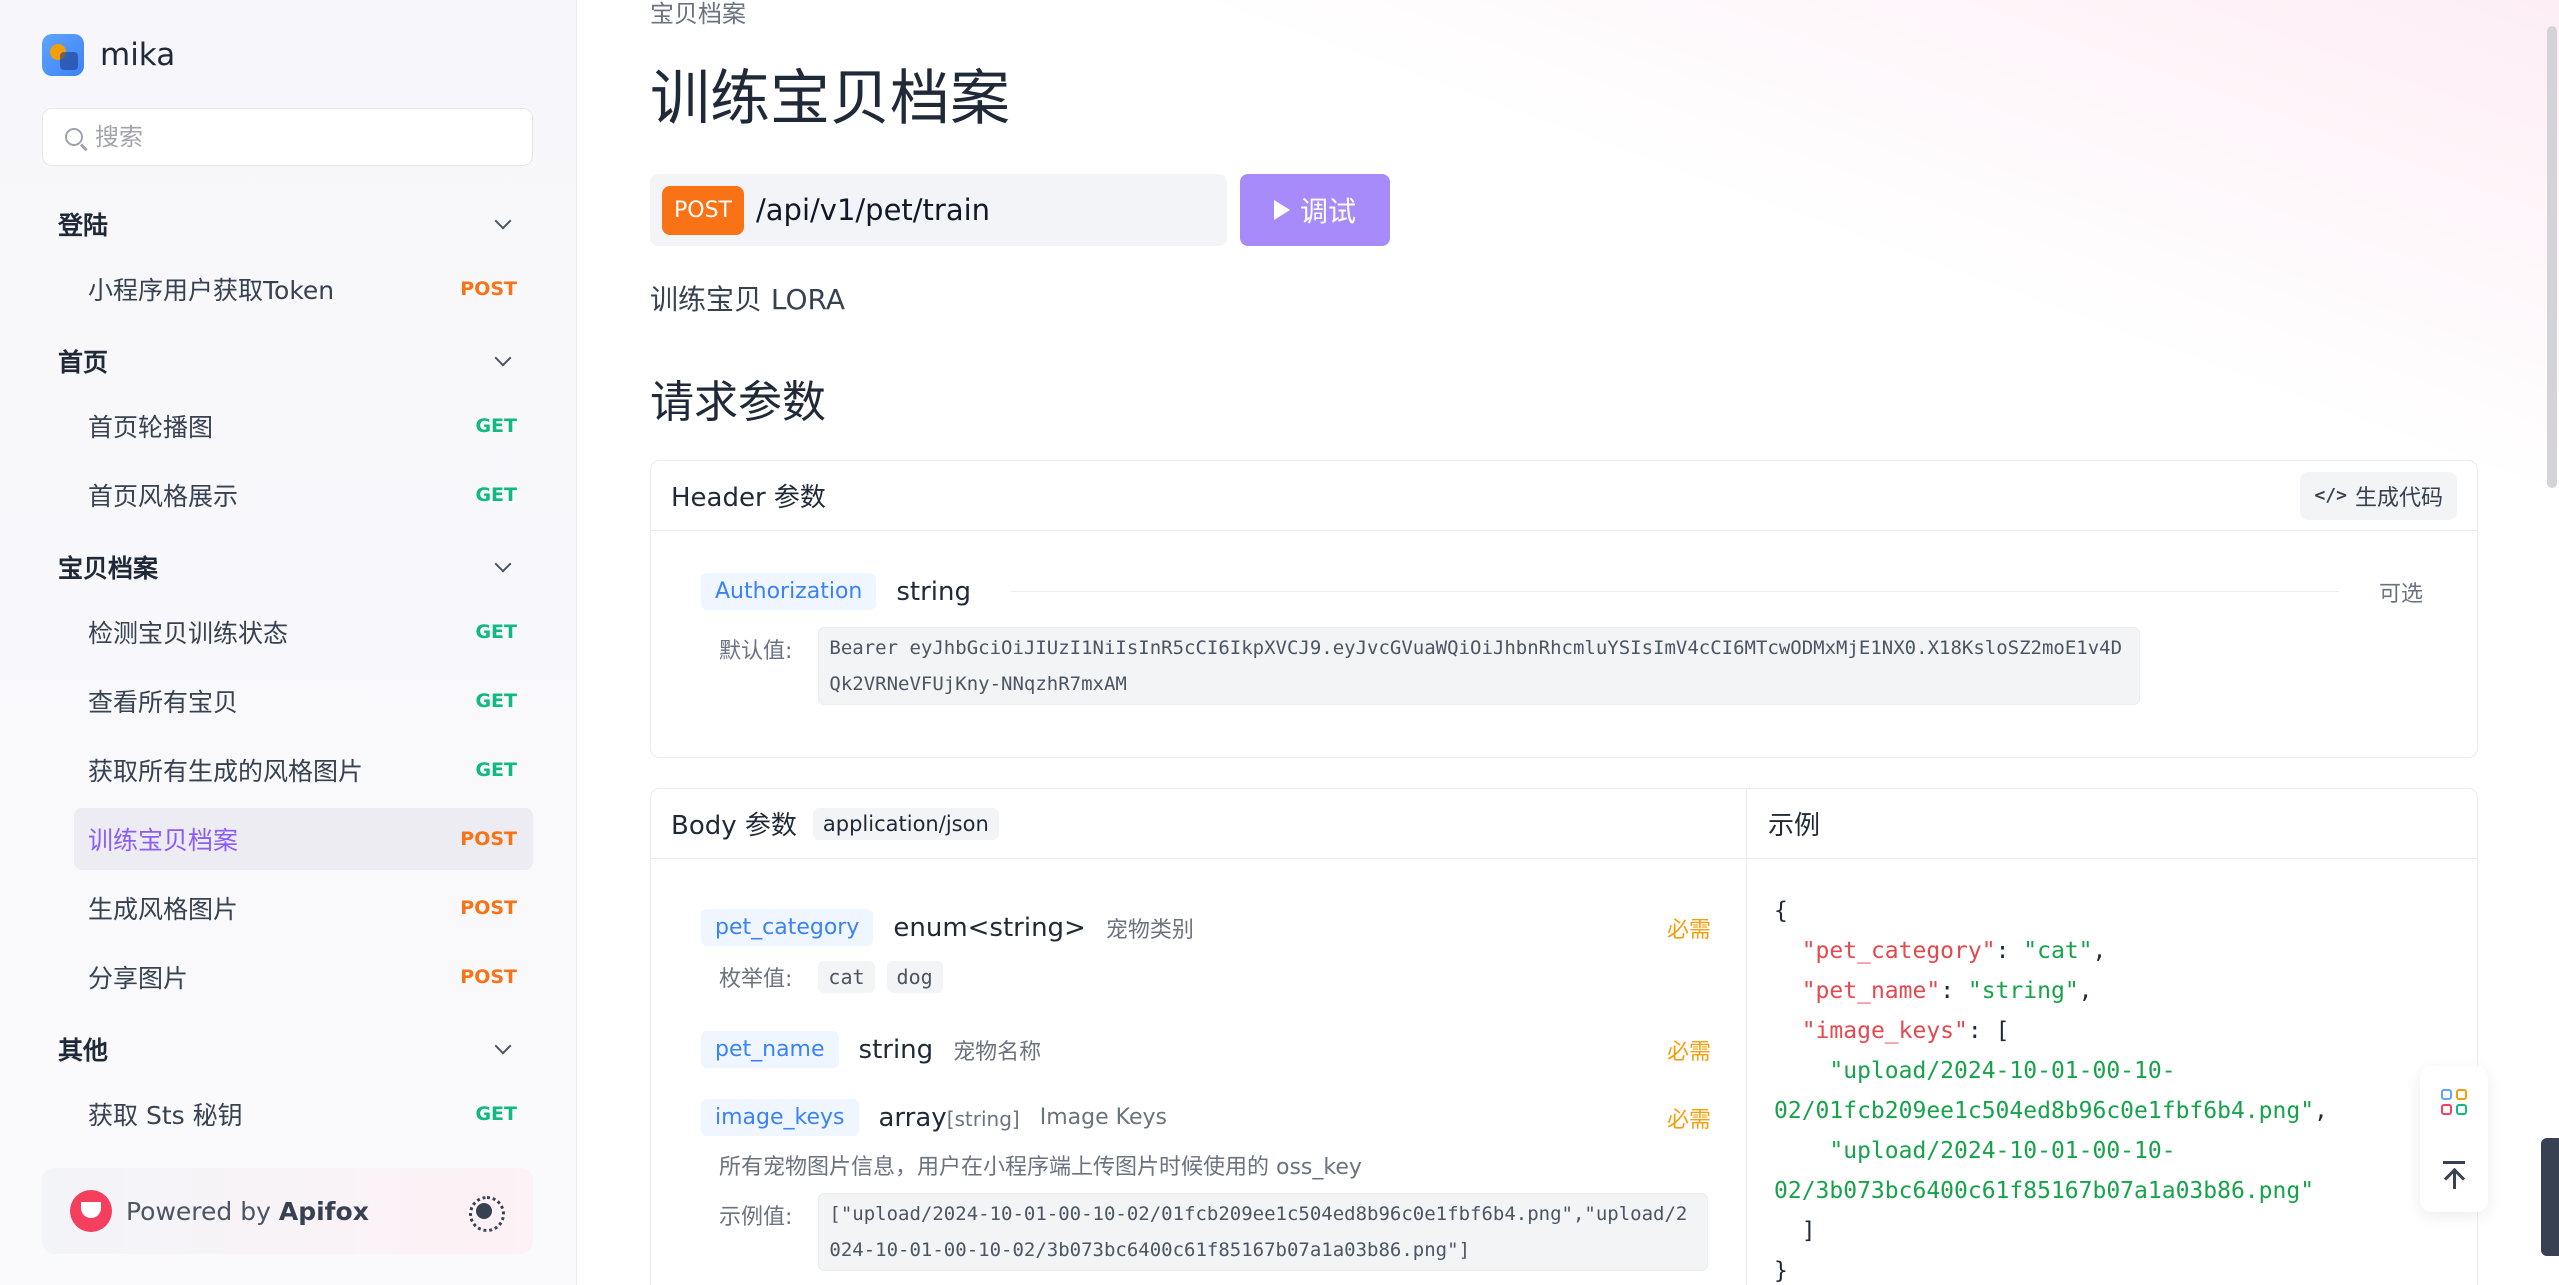 This screenshot has width=2559, height=1285. Describe the element at coordinates (756, 651) in the screenshot. I see `default-value-label: 默认值:` at that location.